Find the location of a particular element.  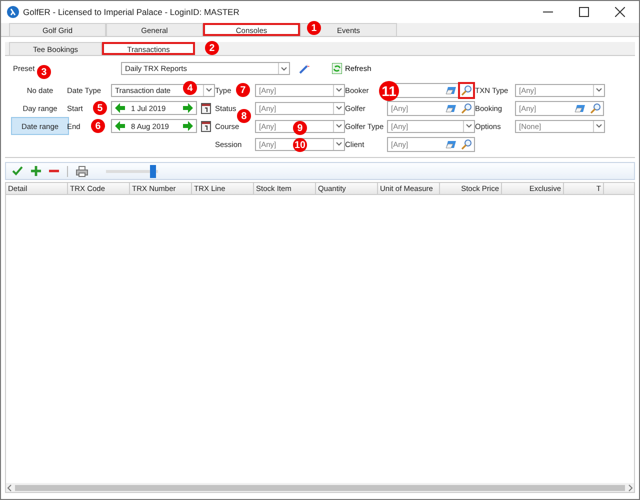

scroll-left-icon is located at coordinates (10, 488).